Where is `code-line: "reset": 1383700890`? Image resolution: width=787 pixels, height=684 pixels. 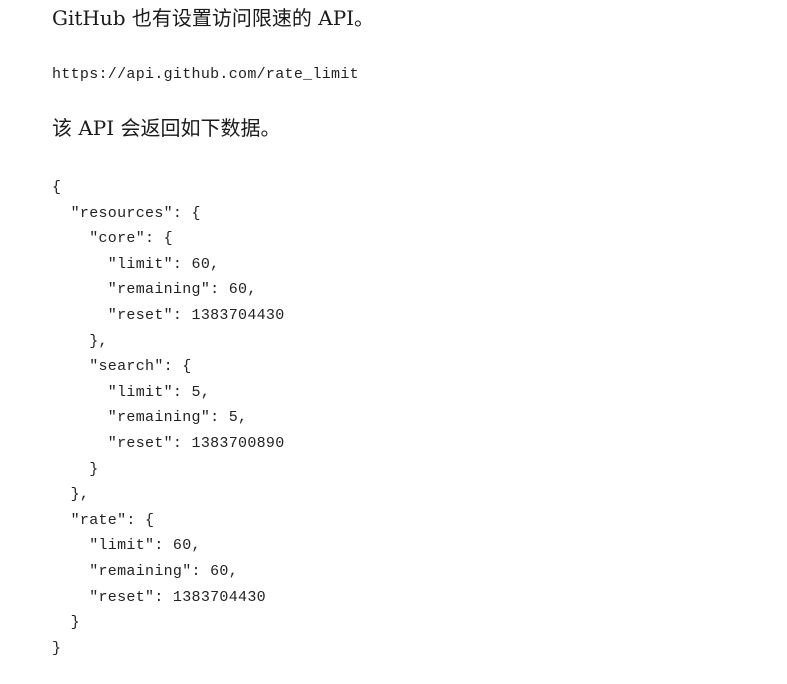
code-line: "reset": 1383700890 is located at coordinates (168, 443).